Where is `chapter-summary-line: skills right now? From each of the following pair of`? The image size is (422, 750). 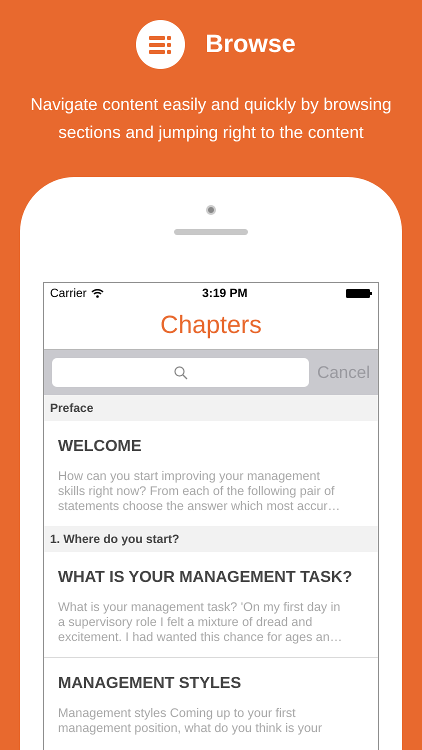
chapter-summary-line: skills right now? From each of the following pair of is located at coordinates (197, 491).